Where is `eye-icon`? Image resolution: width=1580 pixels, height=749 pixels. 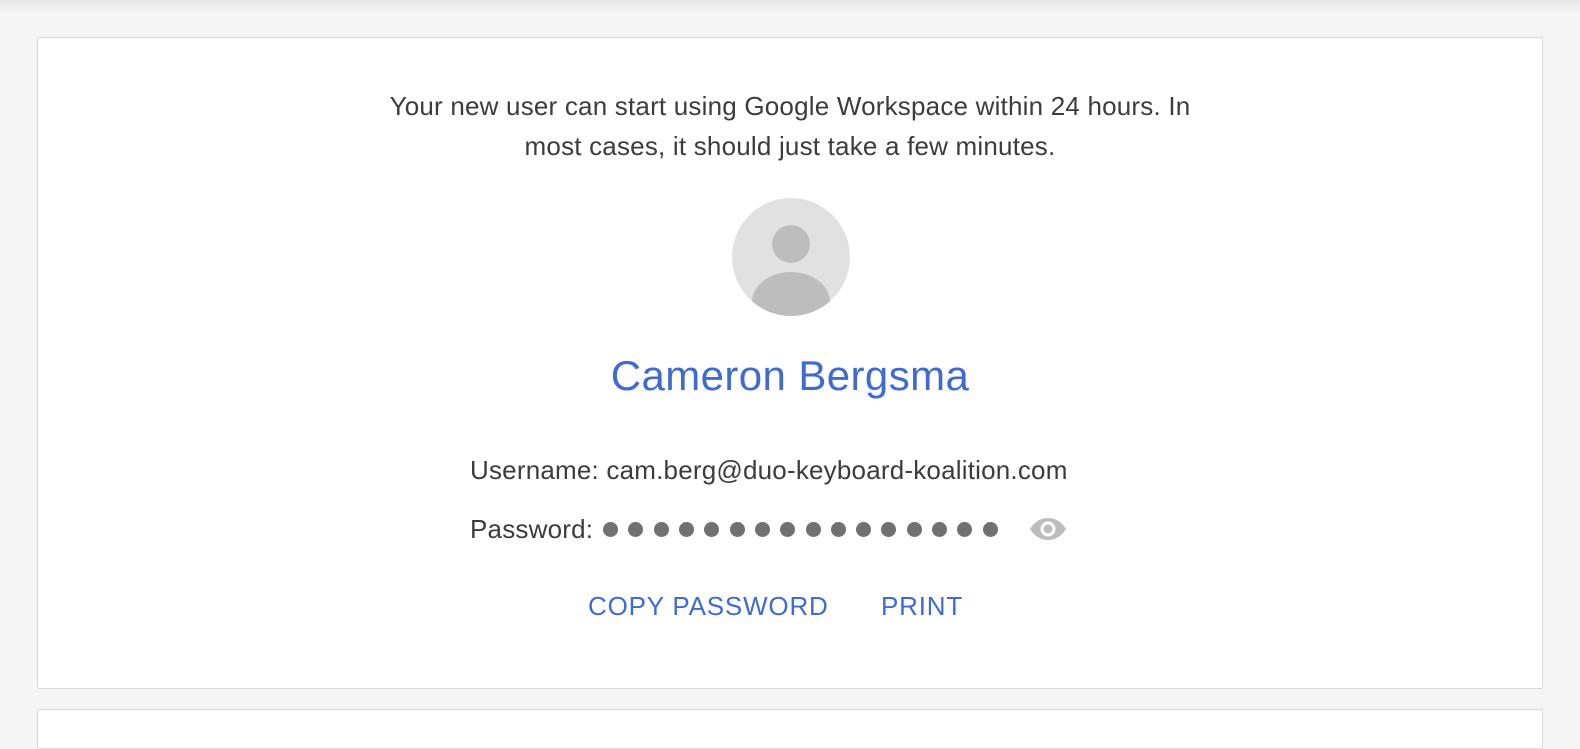 eye-icon is located at coordinates (1048, 529).